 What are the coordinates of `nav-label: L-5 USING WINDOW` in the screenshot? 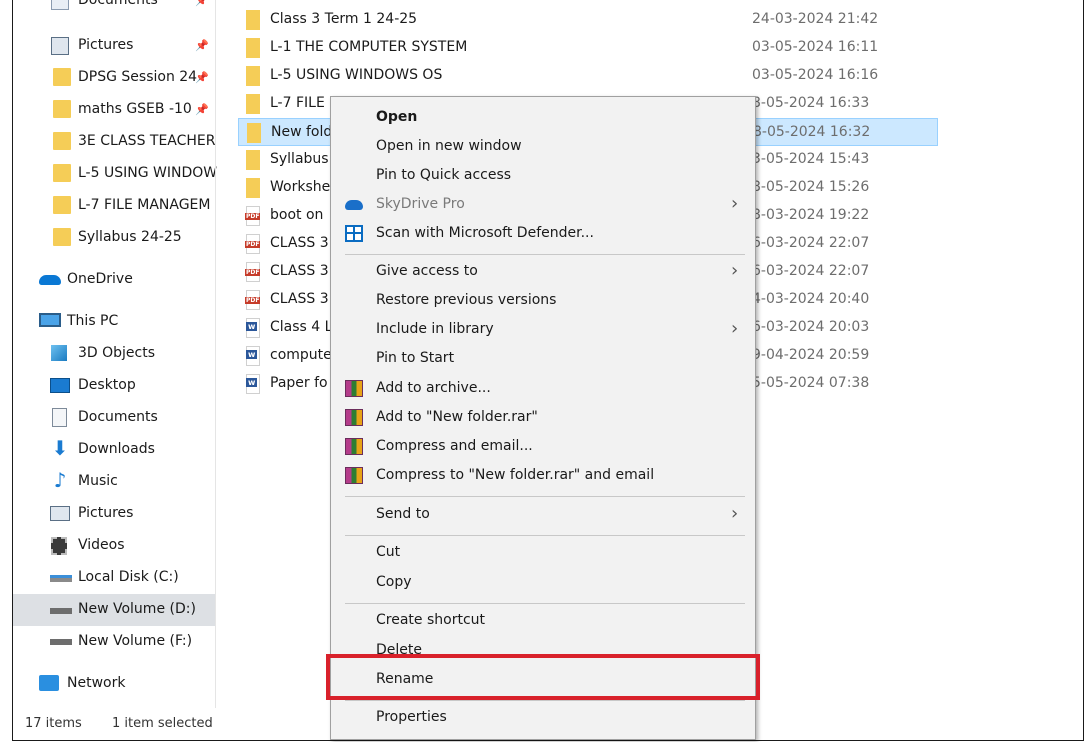 It's located at (148, 173).